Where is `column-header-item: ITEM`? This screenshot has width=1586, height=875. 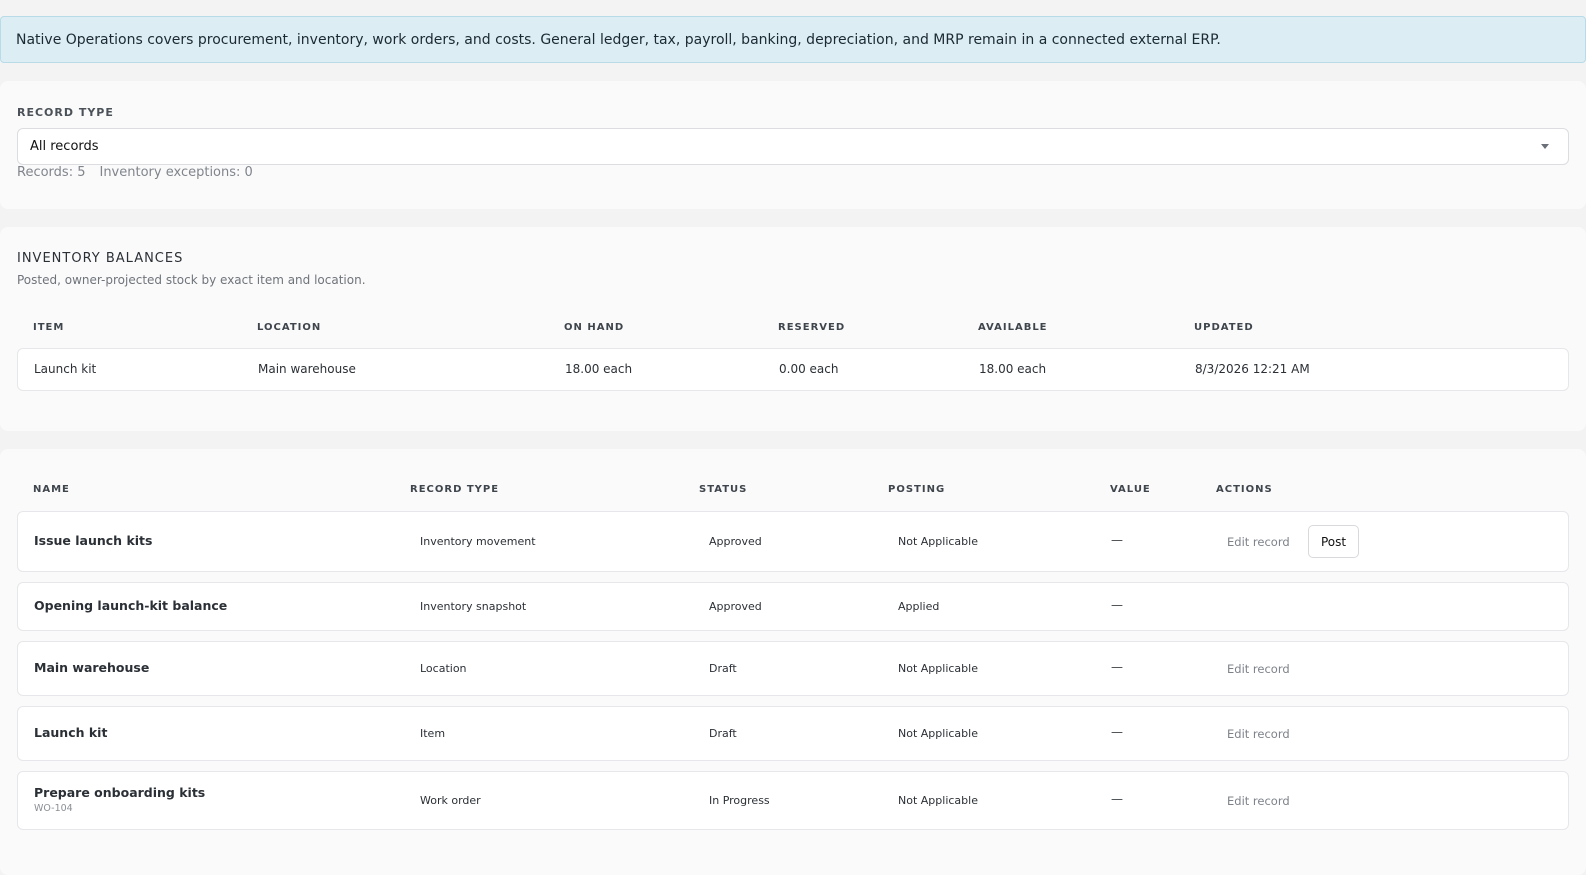
column-header-item: ITEM is located at coordinates (49, 327).